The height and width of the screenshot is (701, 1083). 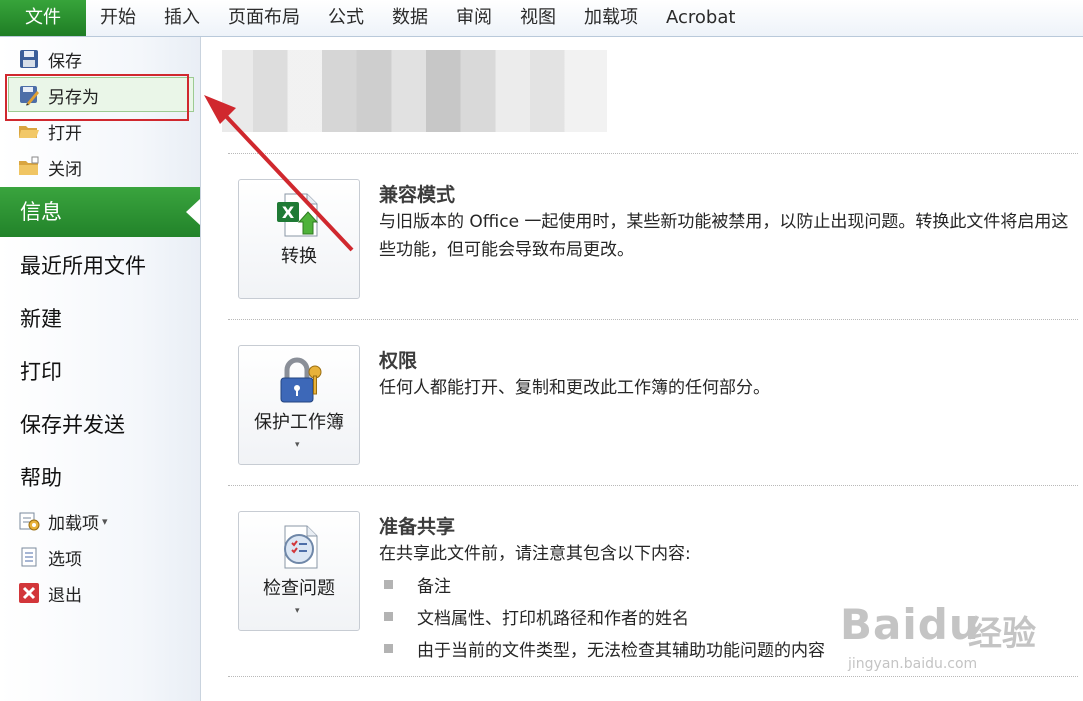 I want to click on nav-close: 关闭, so click(x=50, y=167).